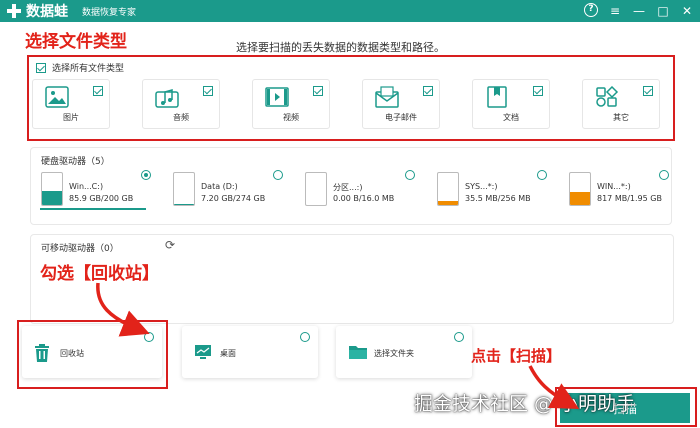  I want to click on type-label-other: 其它, so click(621, 117).